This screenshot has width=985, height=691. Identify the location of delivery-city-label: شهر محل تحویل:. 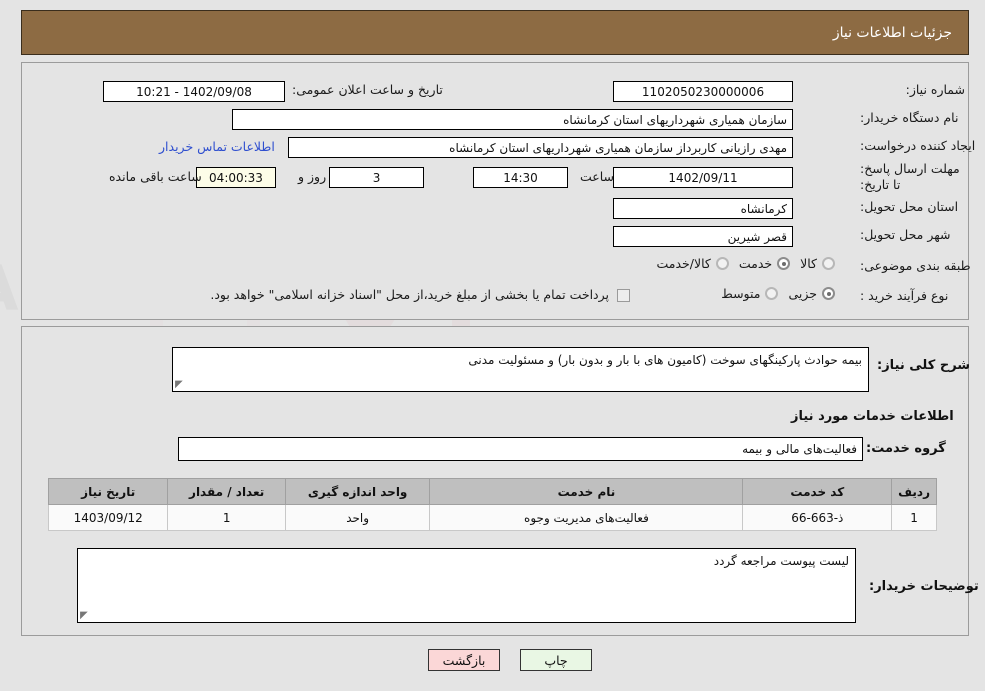
(905, 234).